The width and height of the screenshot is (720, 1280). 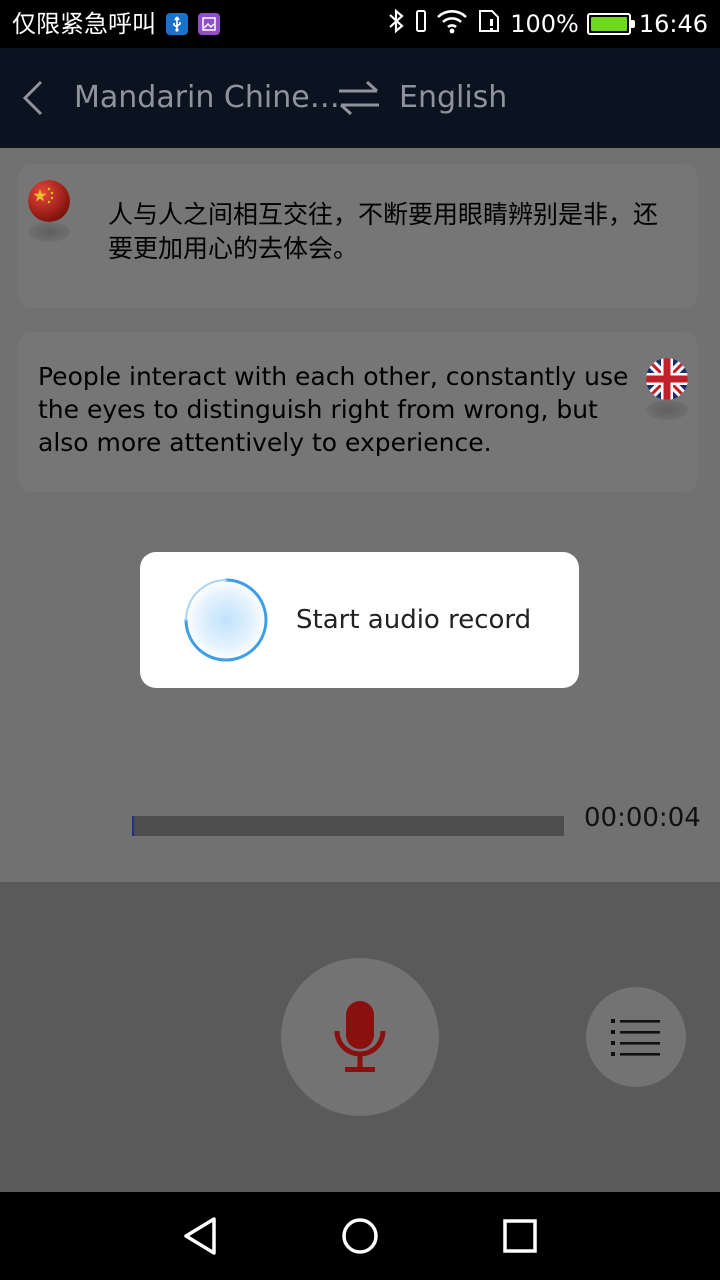 I want to click on back-chevron-icon, so click(x=32, y=98).